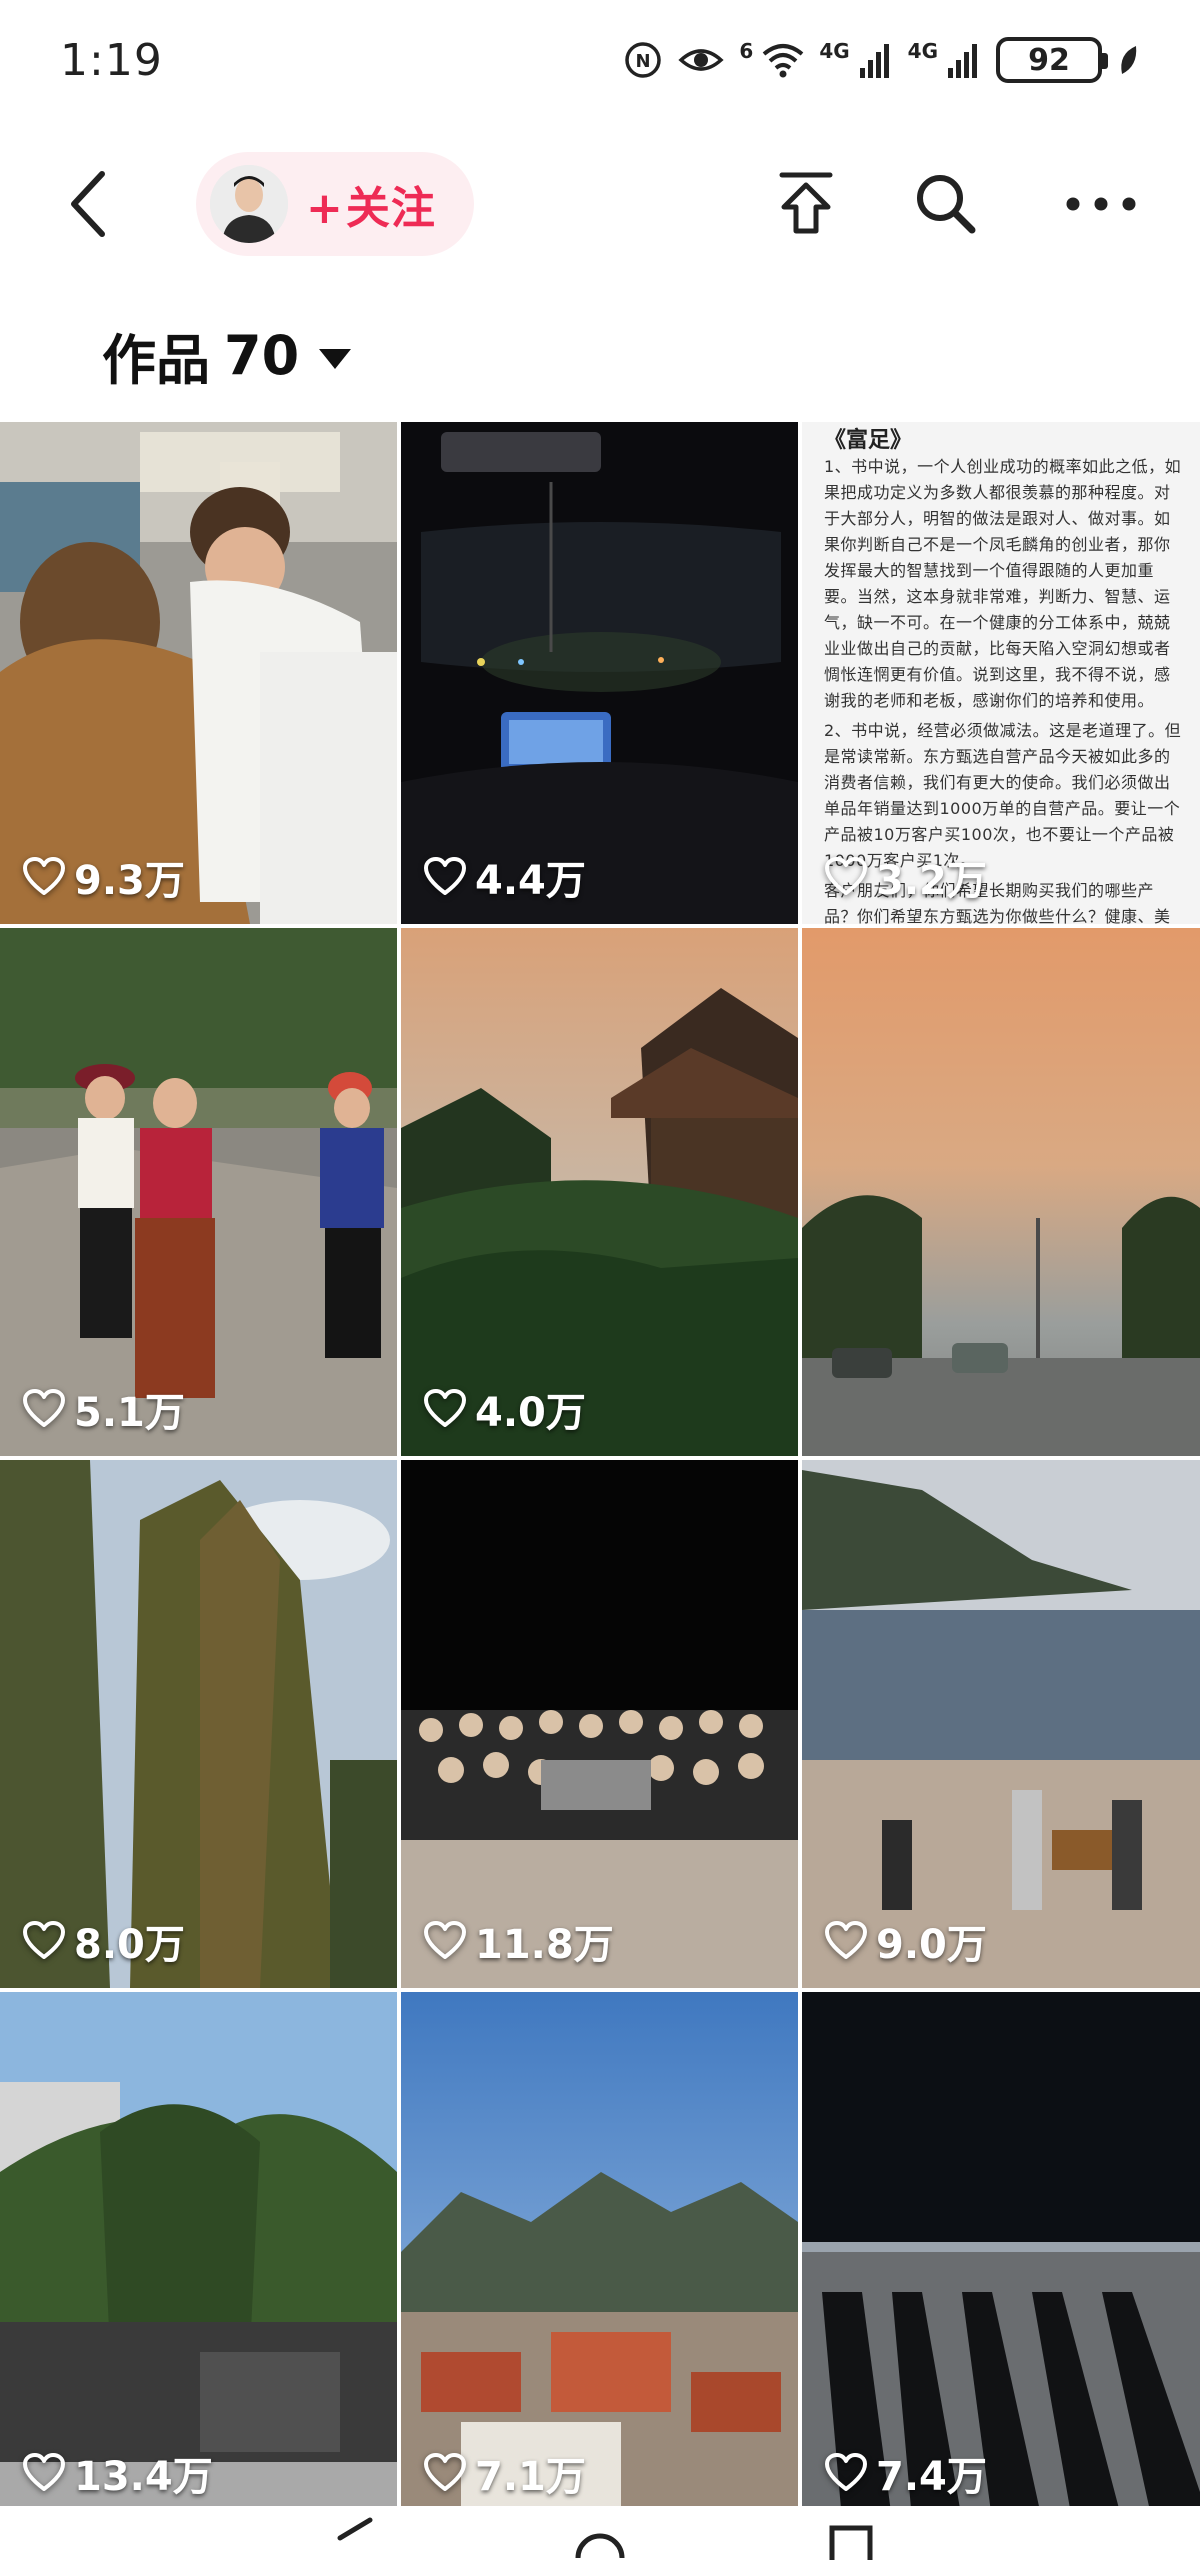  I want to click on like-count: 11.8万, so click(518, 1941).